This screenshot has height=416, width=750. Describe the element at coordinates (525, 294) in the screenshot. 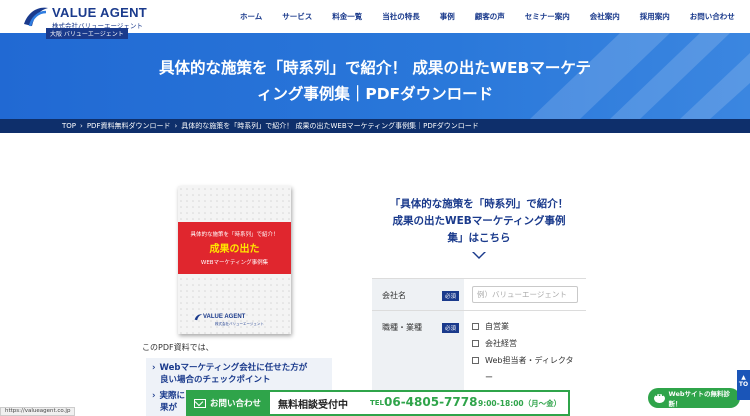

I see `company-name-input: 例）バリューエージェント` at that location.